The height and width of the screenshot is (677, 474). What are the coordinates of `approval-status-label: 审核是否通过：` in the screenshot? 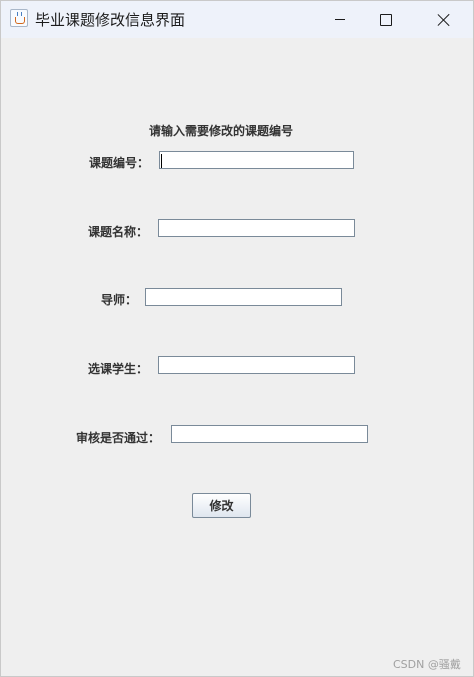 It's located at (118, 438).